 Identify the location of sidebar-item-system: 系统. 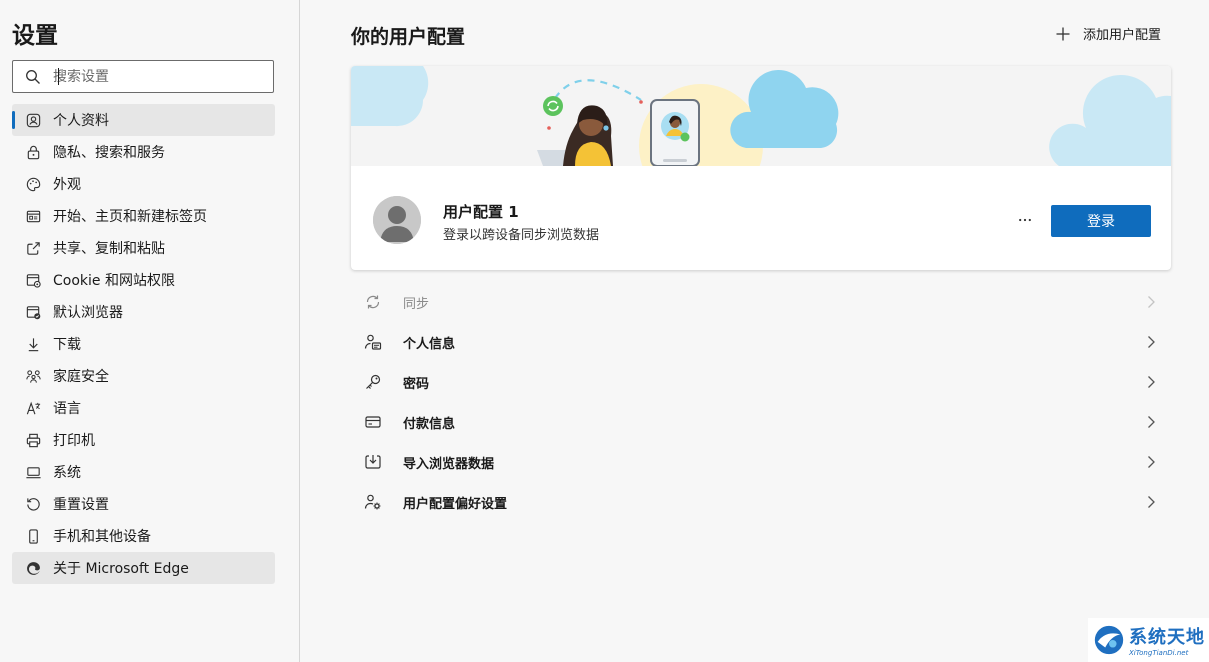
(143, 472).